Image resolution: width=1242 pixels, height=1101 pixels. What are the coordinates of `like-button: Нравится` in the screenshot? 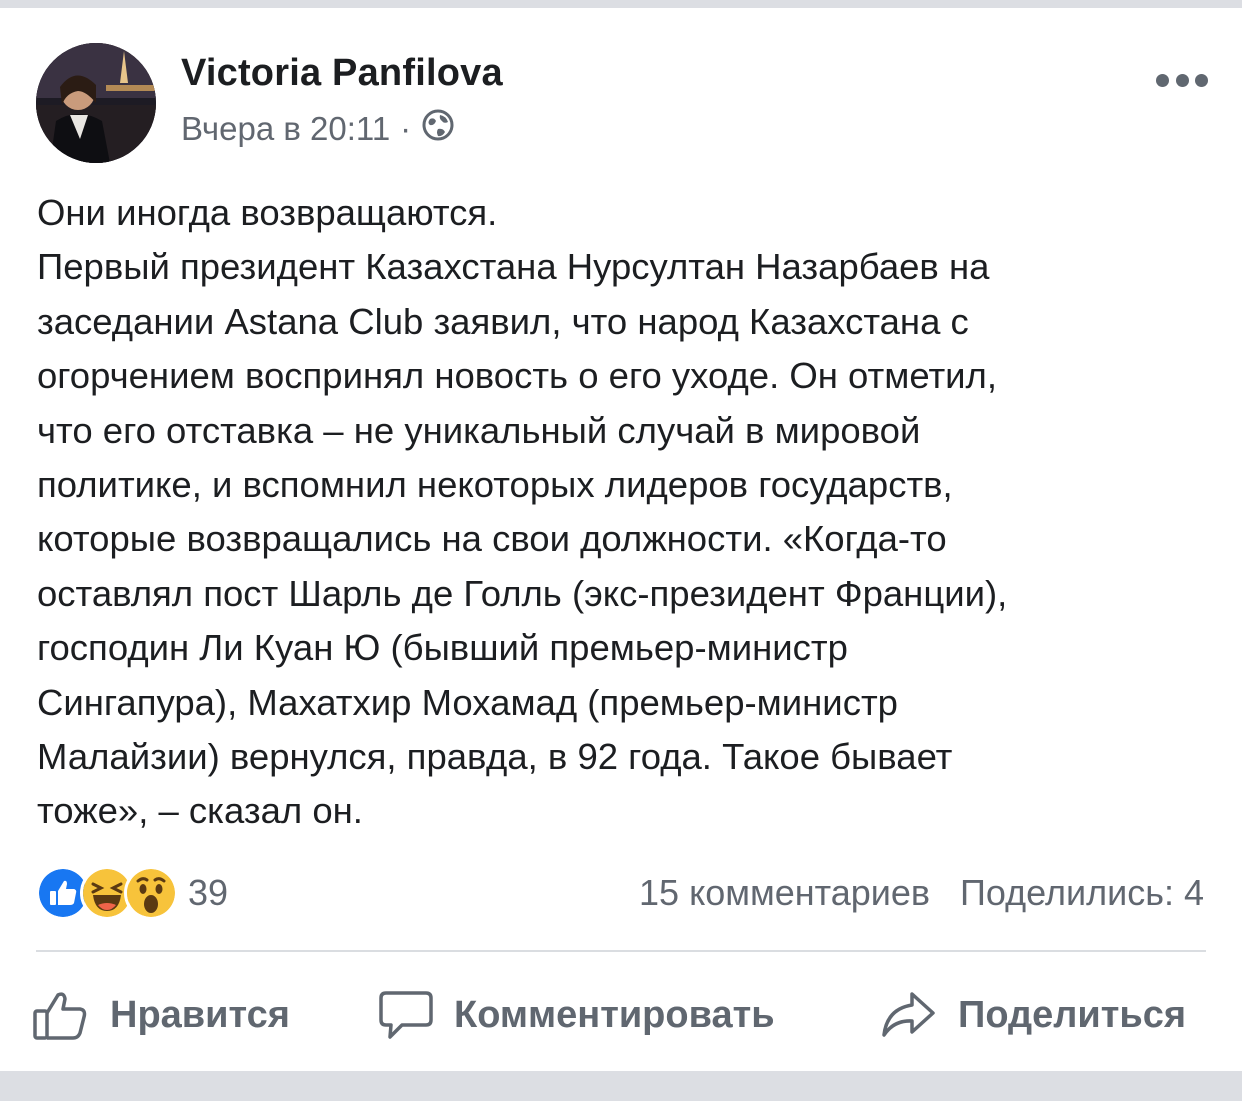 It's located at (161, 1015).